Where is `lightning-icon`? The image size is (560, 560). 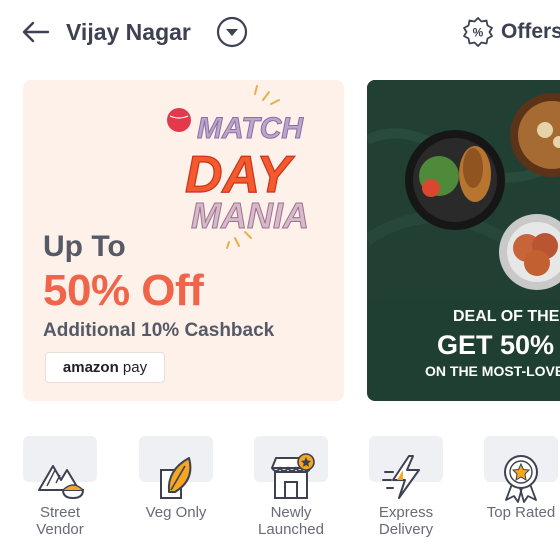
lightning-icon is located at coordinates (401, 477).